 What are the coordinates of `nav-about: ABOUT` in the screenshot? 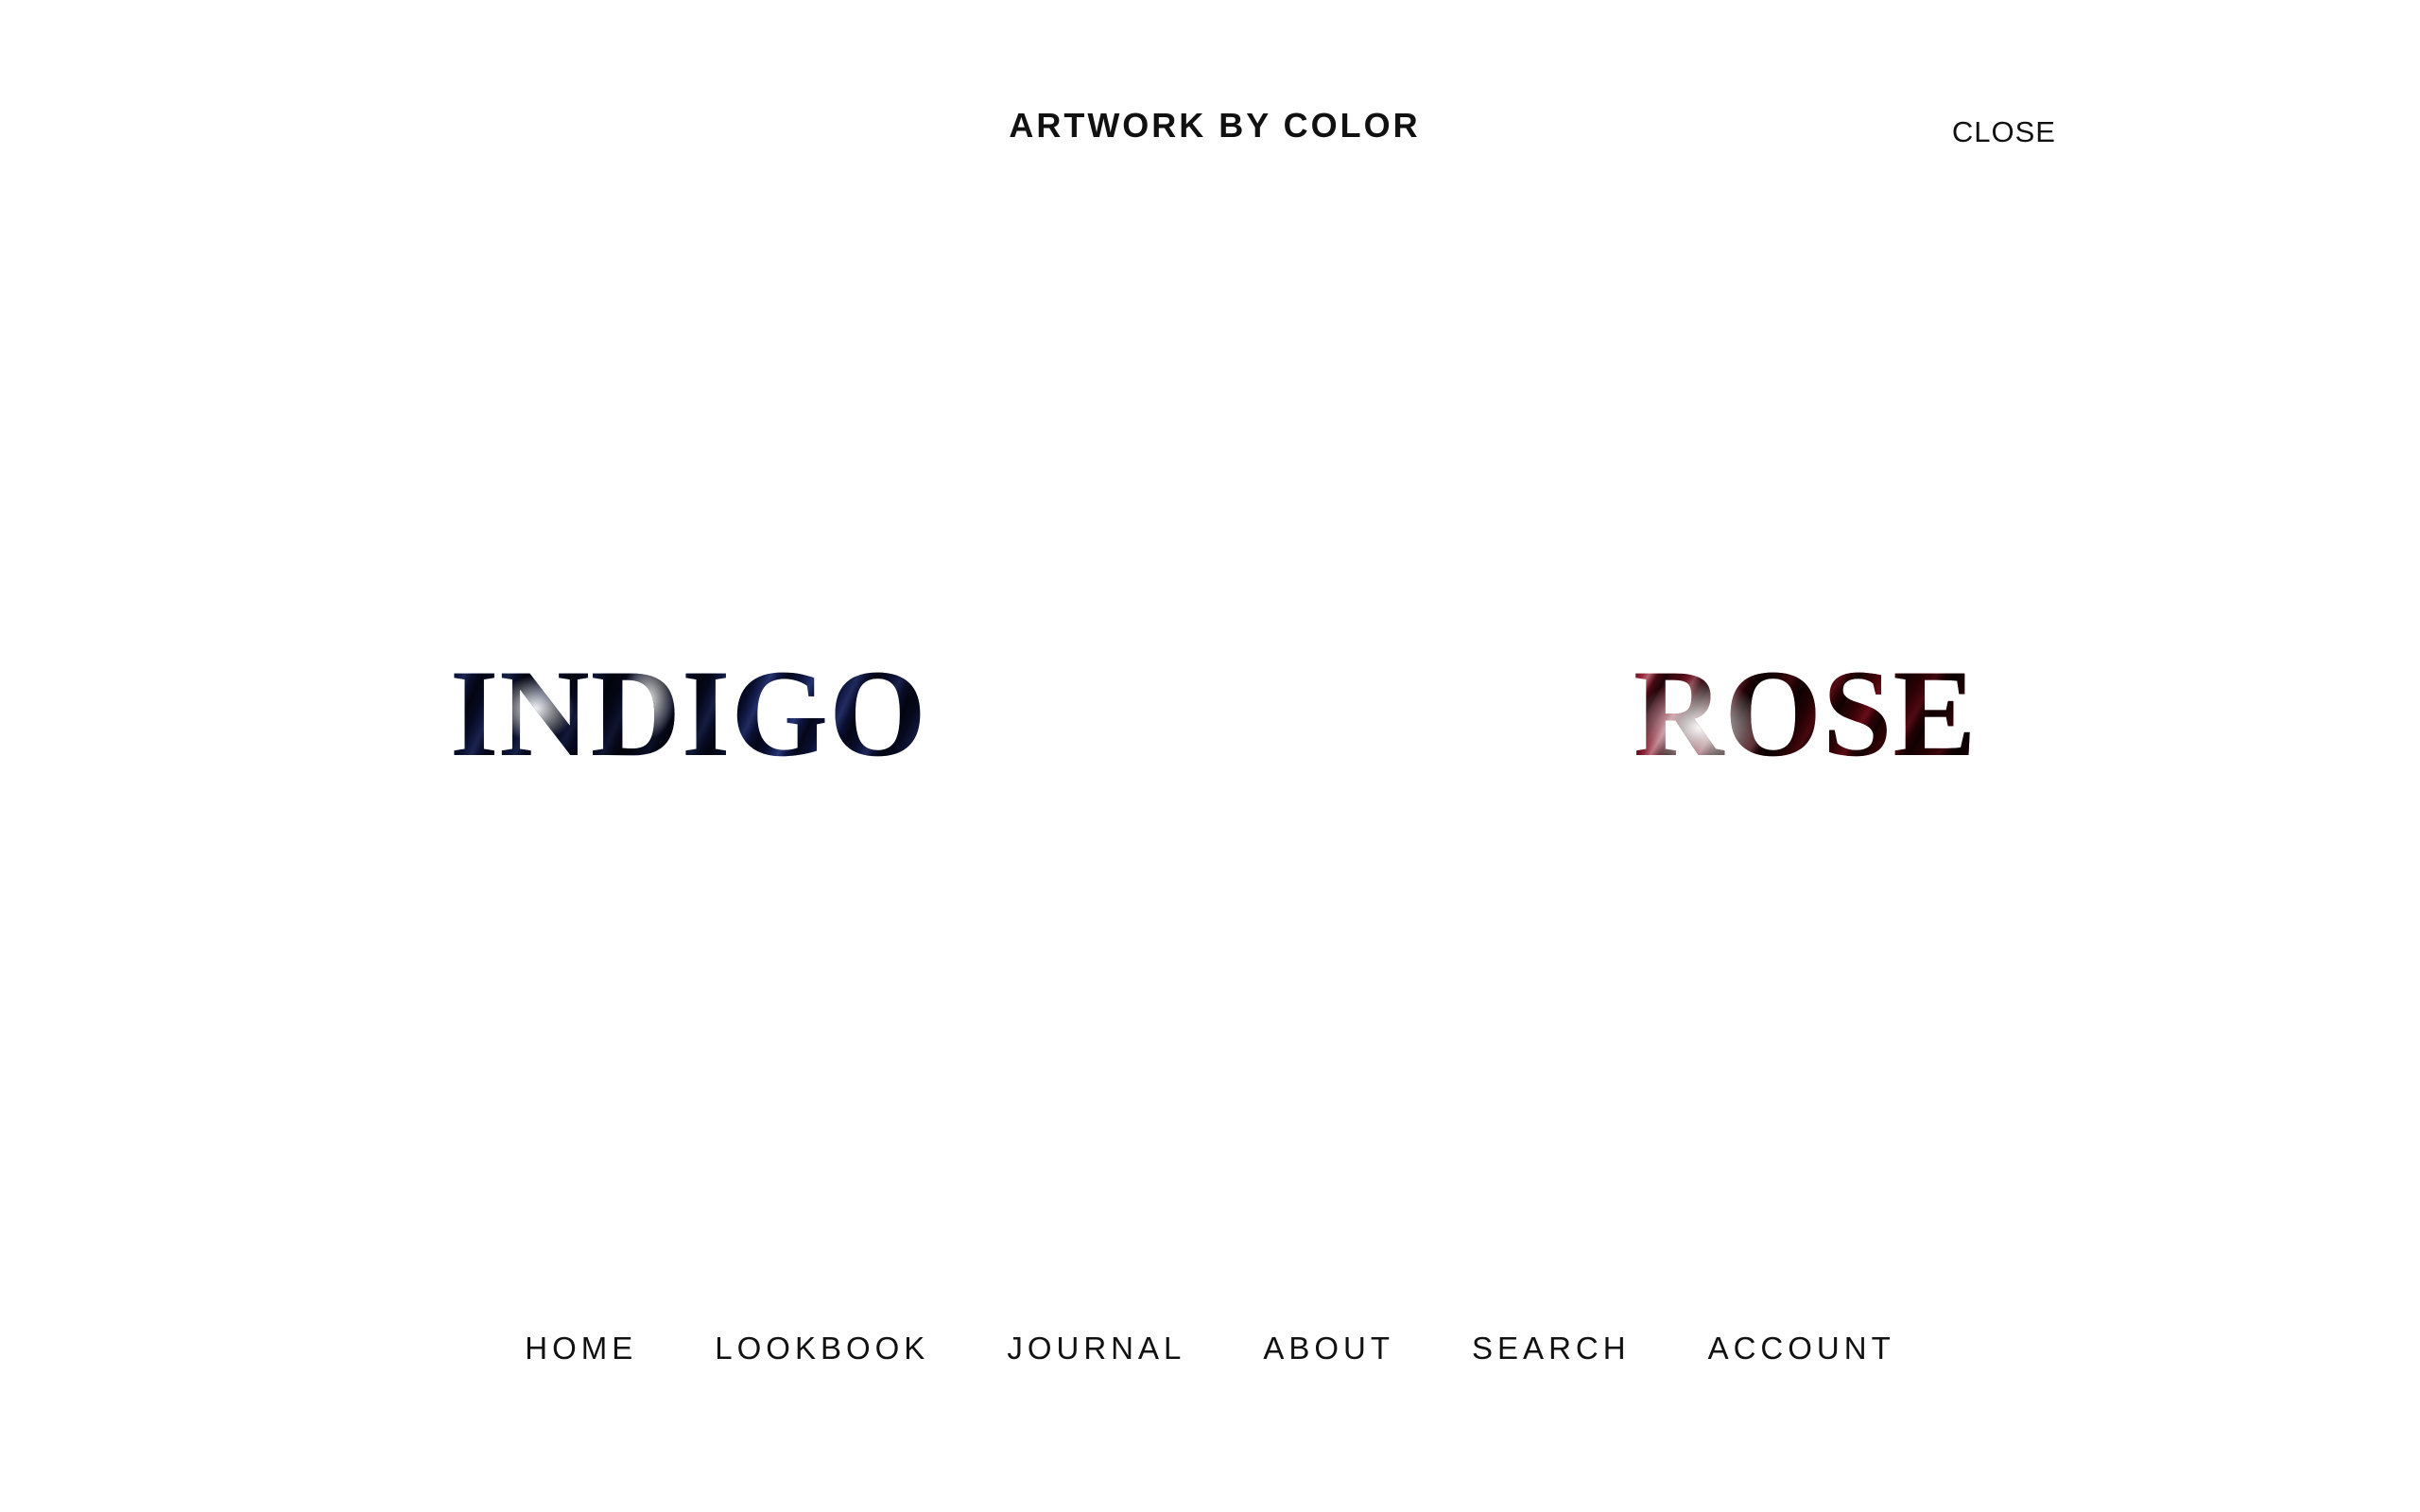 It's located at (1328, 1348).